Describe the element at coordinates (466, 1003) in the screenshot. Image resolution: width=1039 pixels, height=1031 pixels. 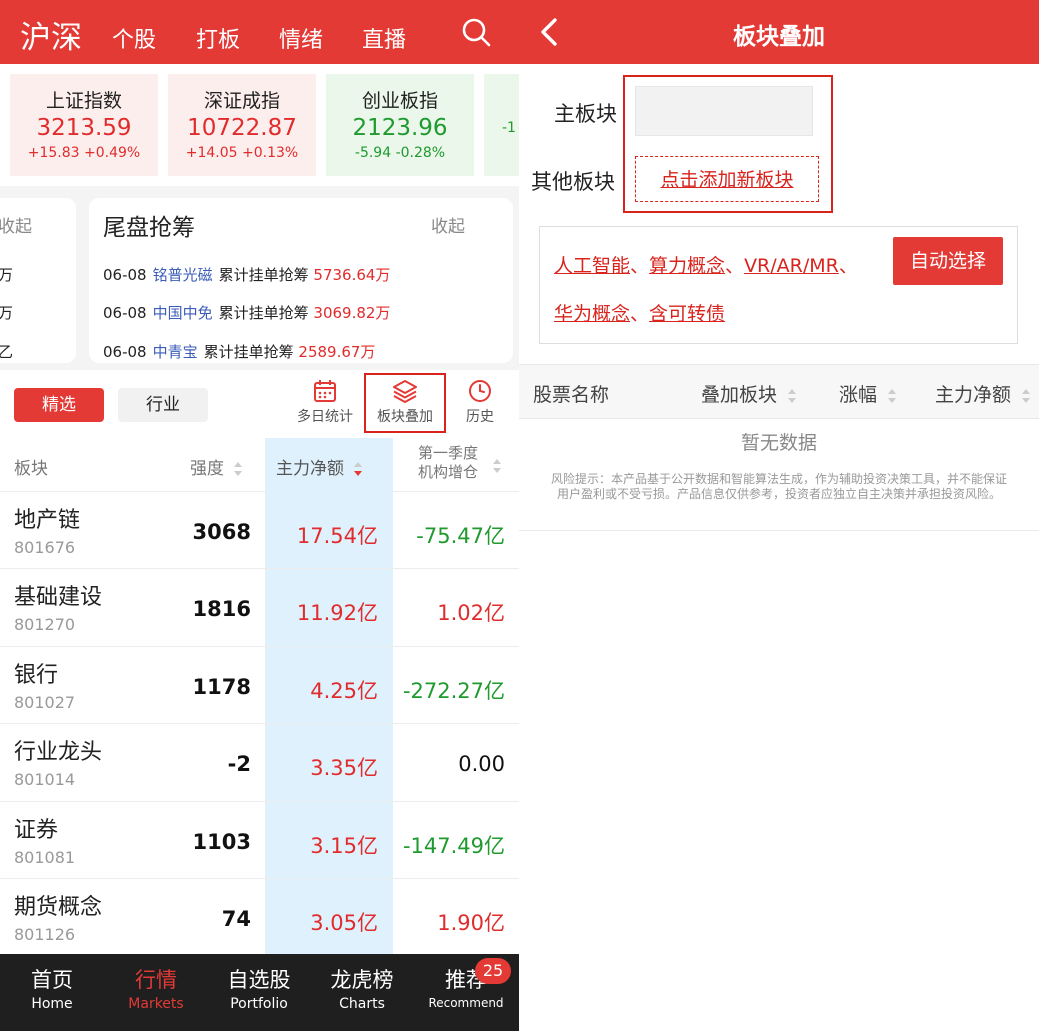
I see `nav-sublabel: Recommend` at that location.